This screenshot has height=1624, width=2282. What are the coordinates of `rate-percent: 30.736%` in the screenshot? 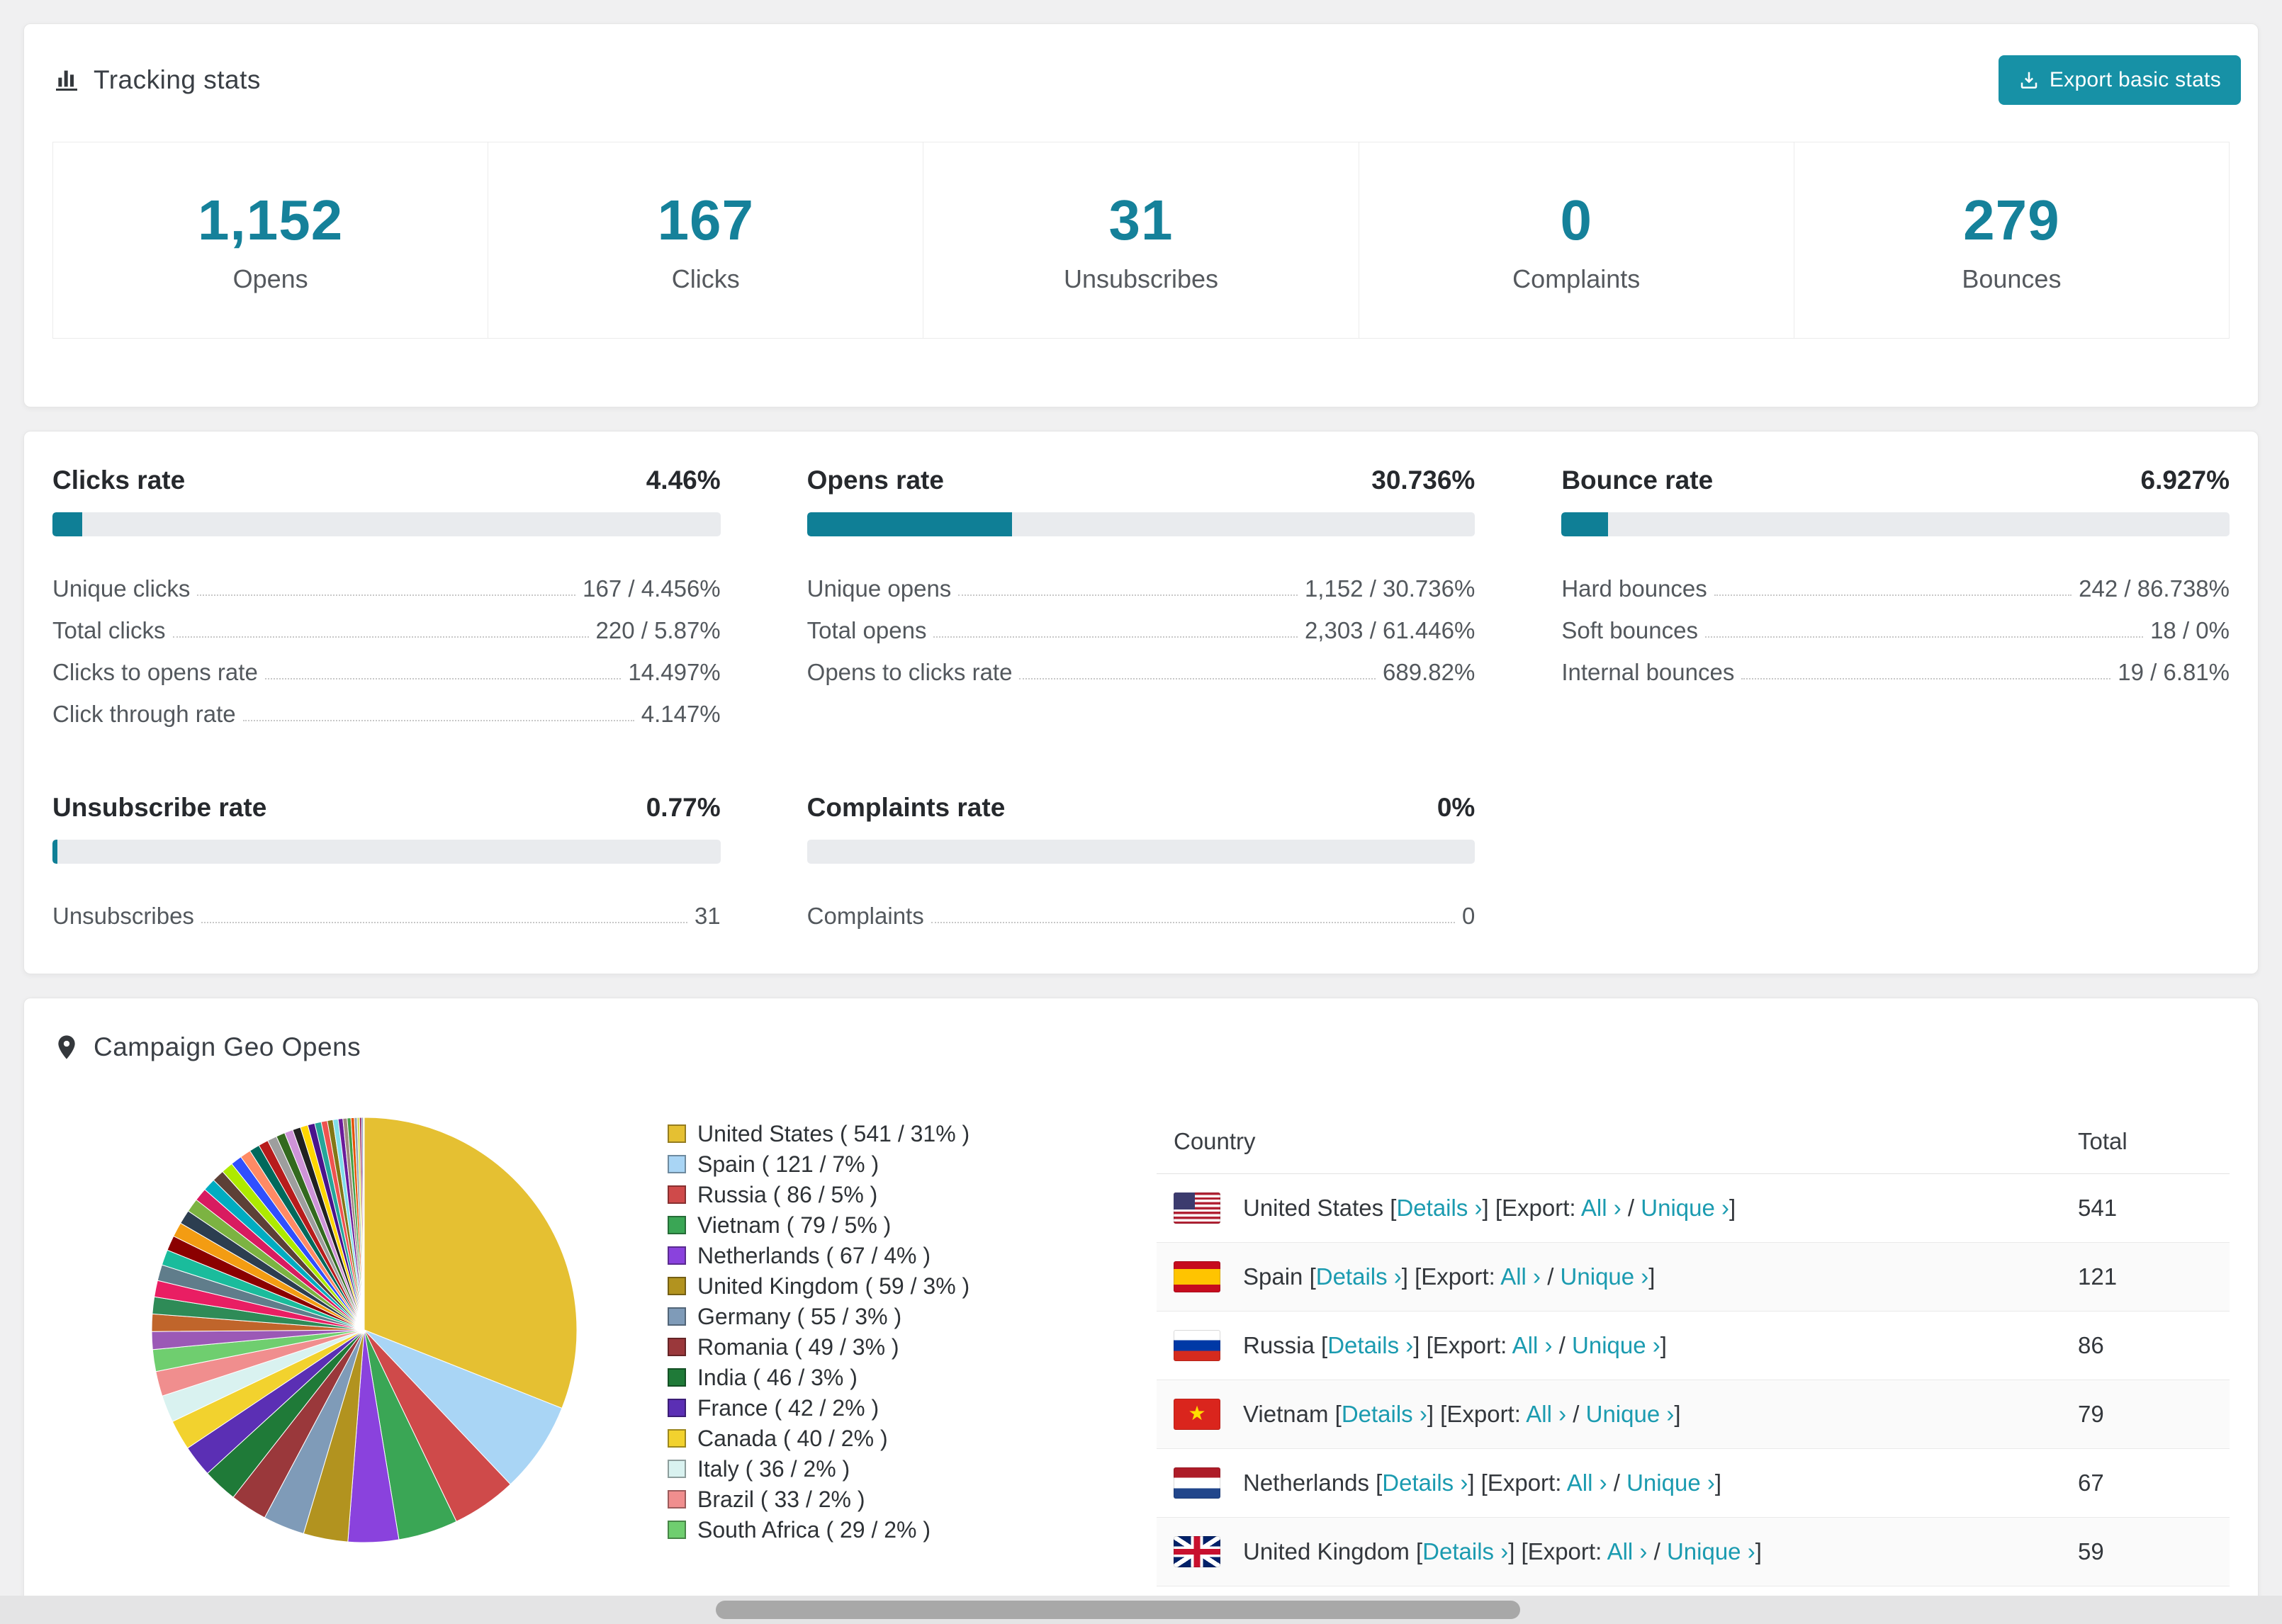 It's located at (1424, 480).